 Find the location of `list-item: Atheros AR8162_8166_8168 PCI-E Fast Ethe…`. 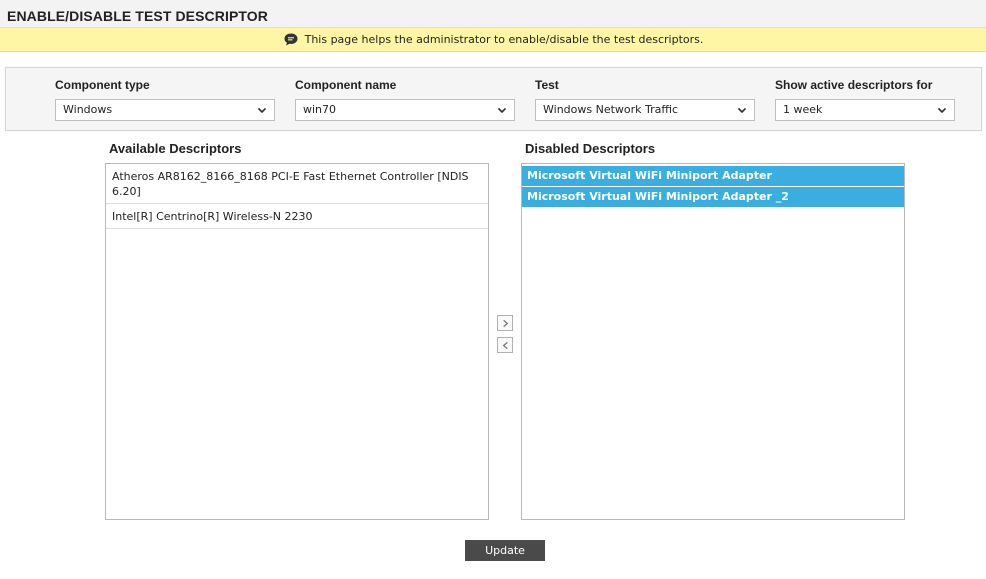

list-item: Atheros AR8162_8166_8168 PCI-E Fast Ethe… is located at coordinates (297, 184).